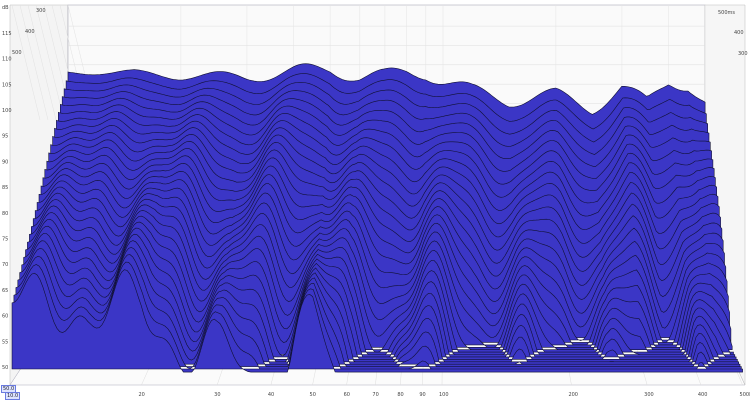 This screenshot has height=400, width=750. Describe the element at coordinates (5, 317) in the screenshot. I see `y-tick-label: 60` at that location.